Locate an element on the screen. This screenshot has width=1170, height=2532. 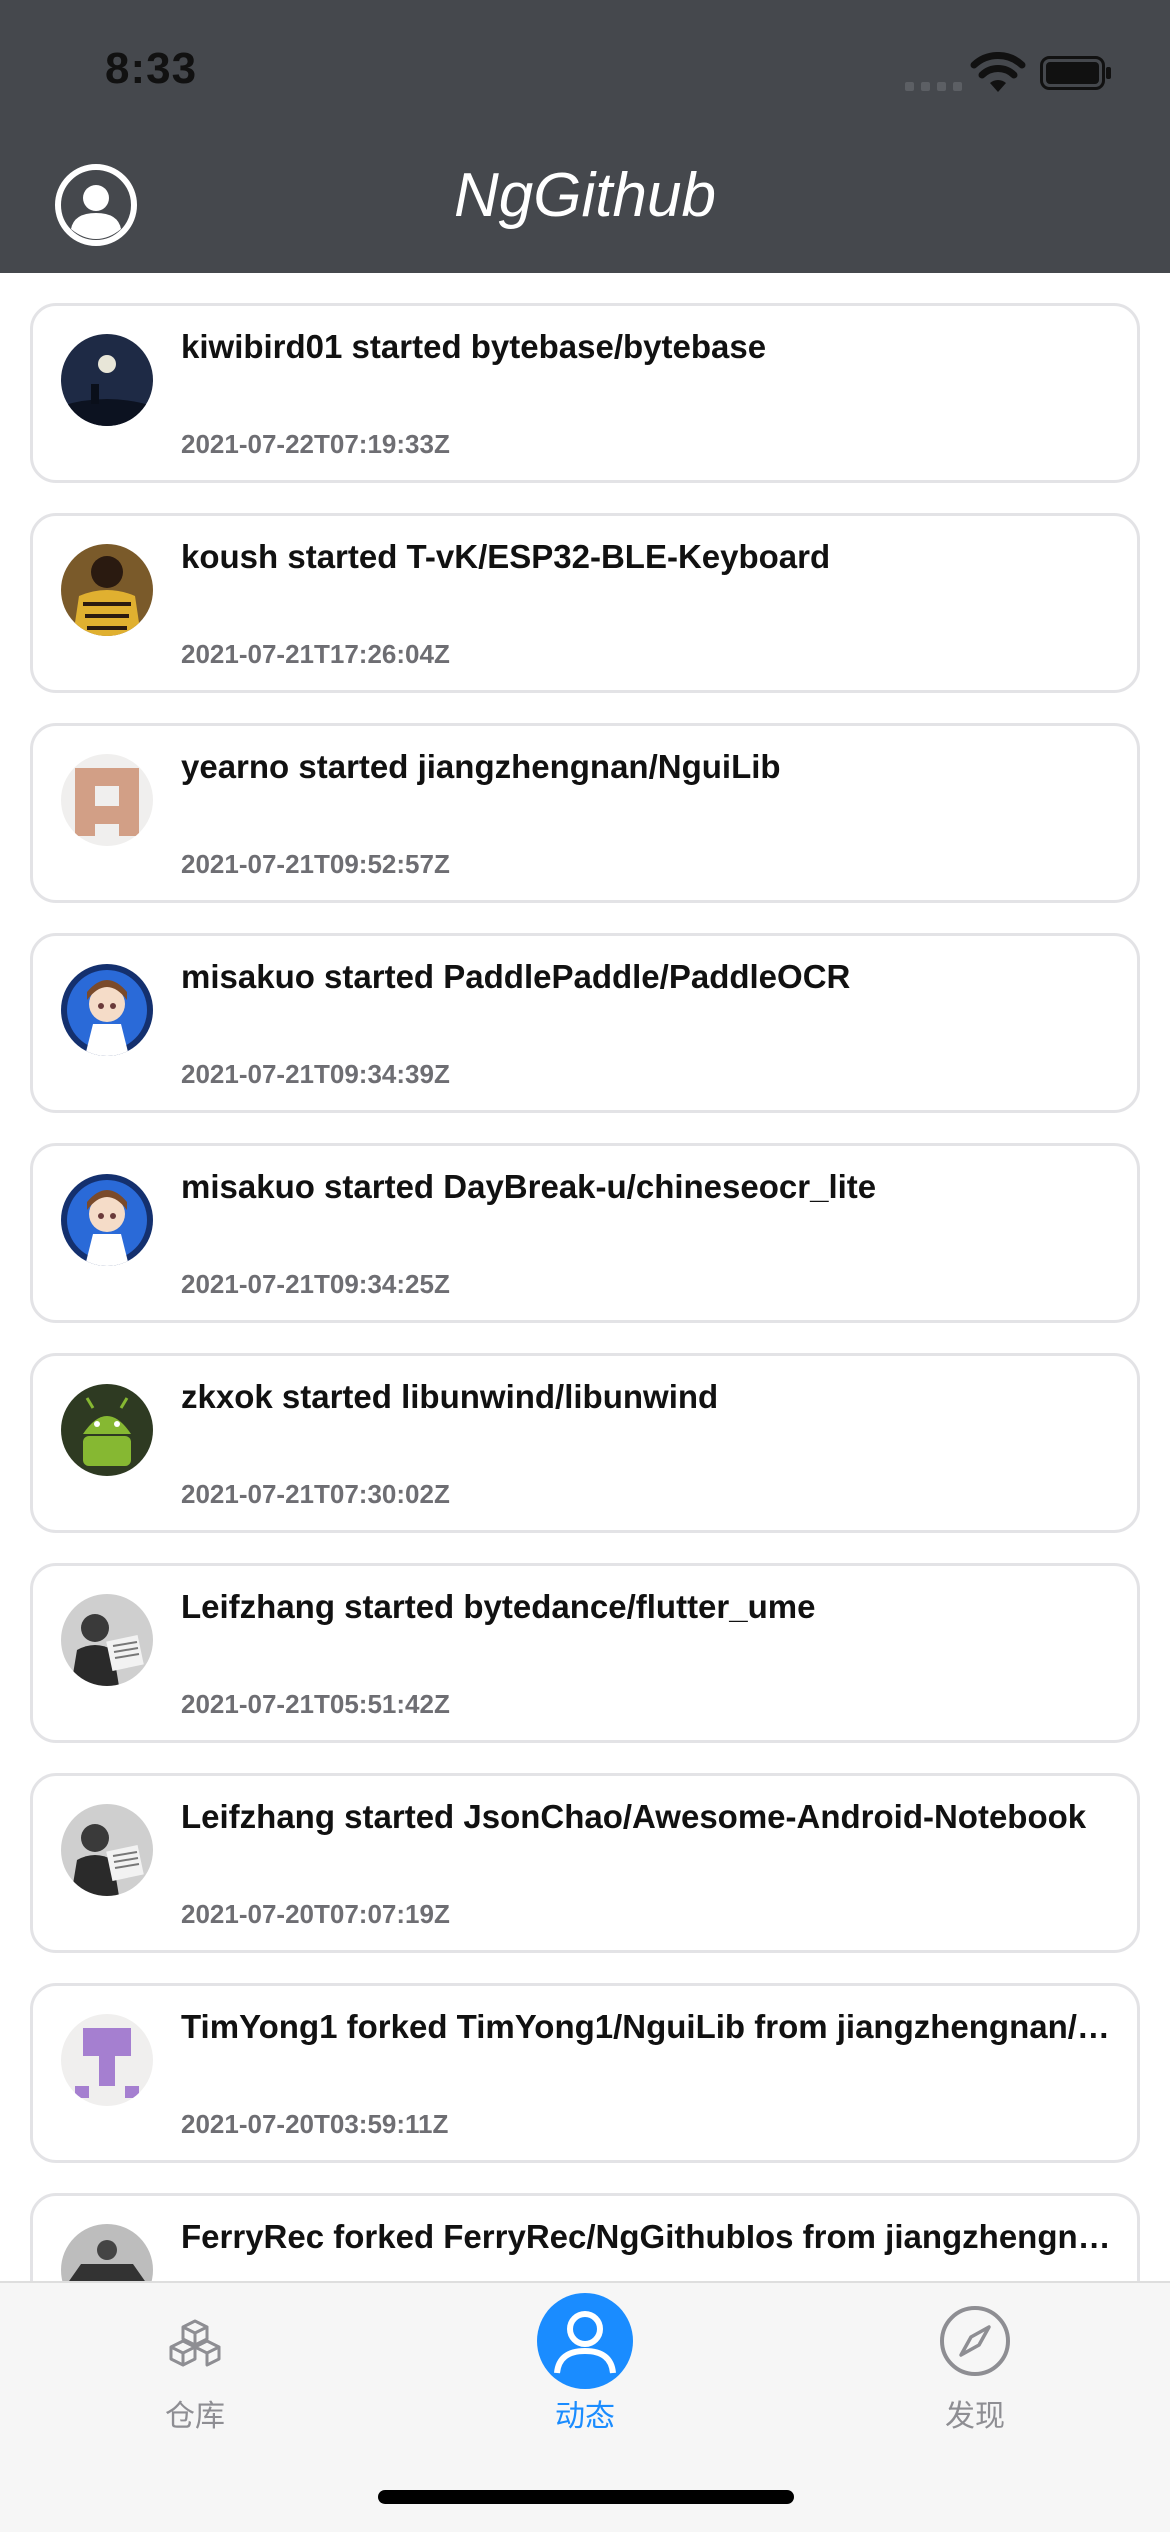
event-text: koush started T-vK/ESP32-BLE-Keyboard is located at coordinates (506, 556).